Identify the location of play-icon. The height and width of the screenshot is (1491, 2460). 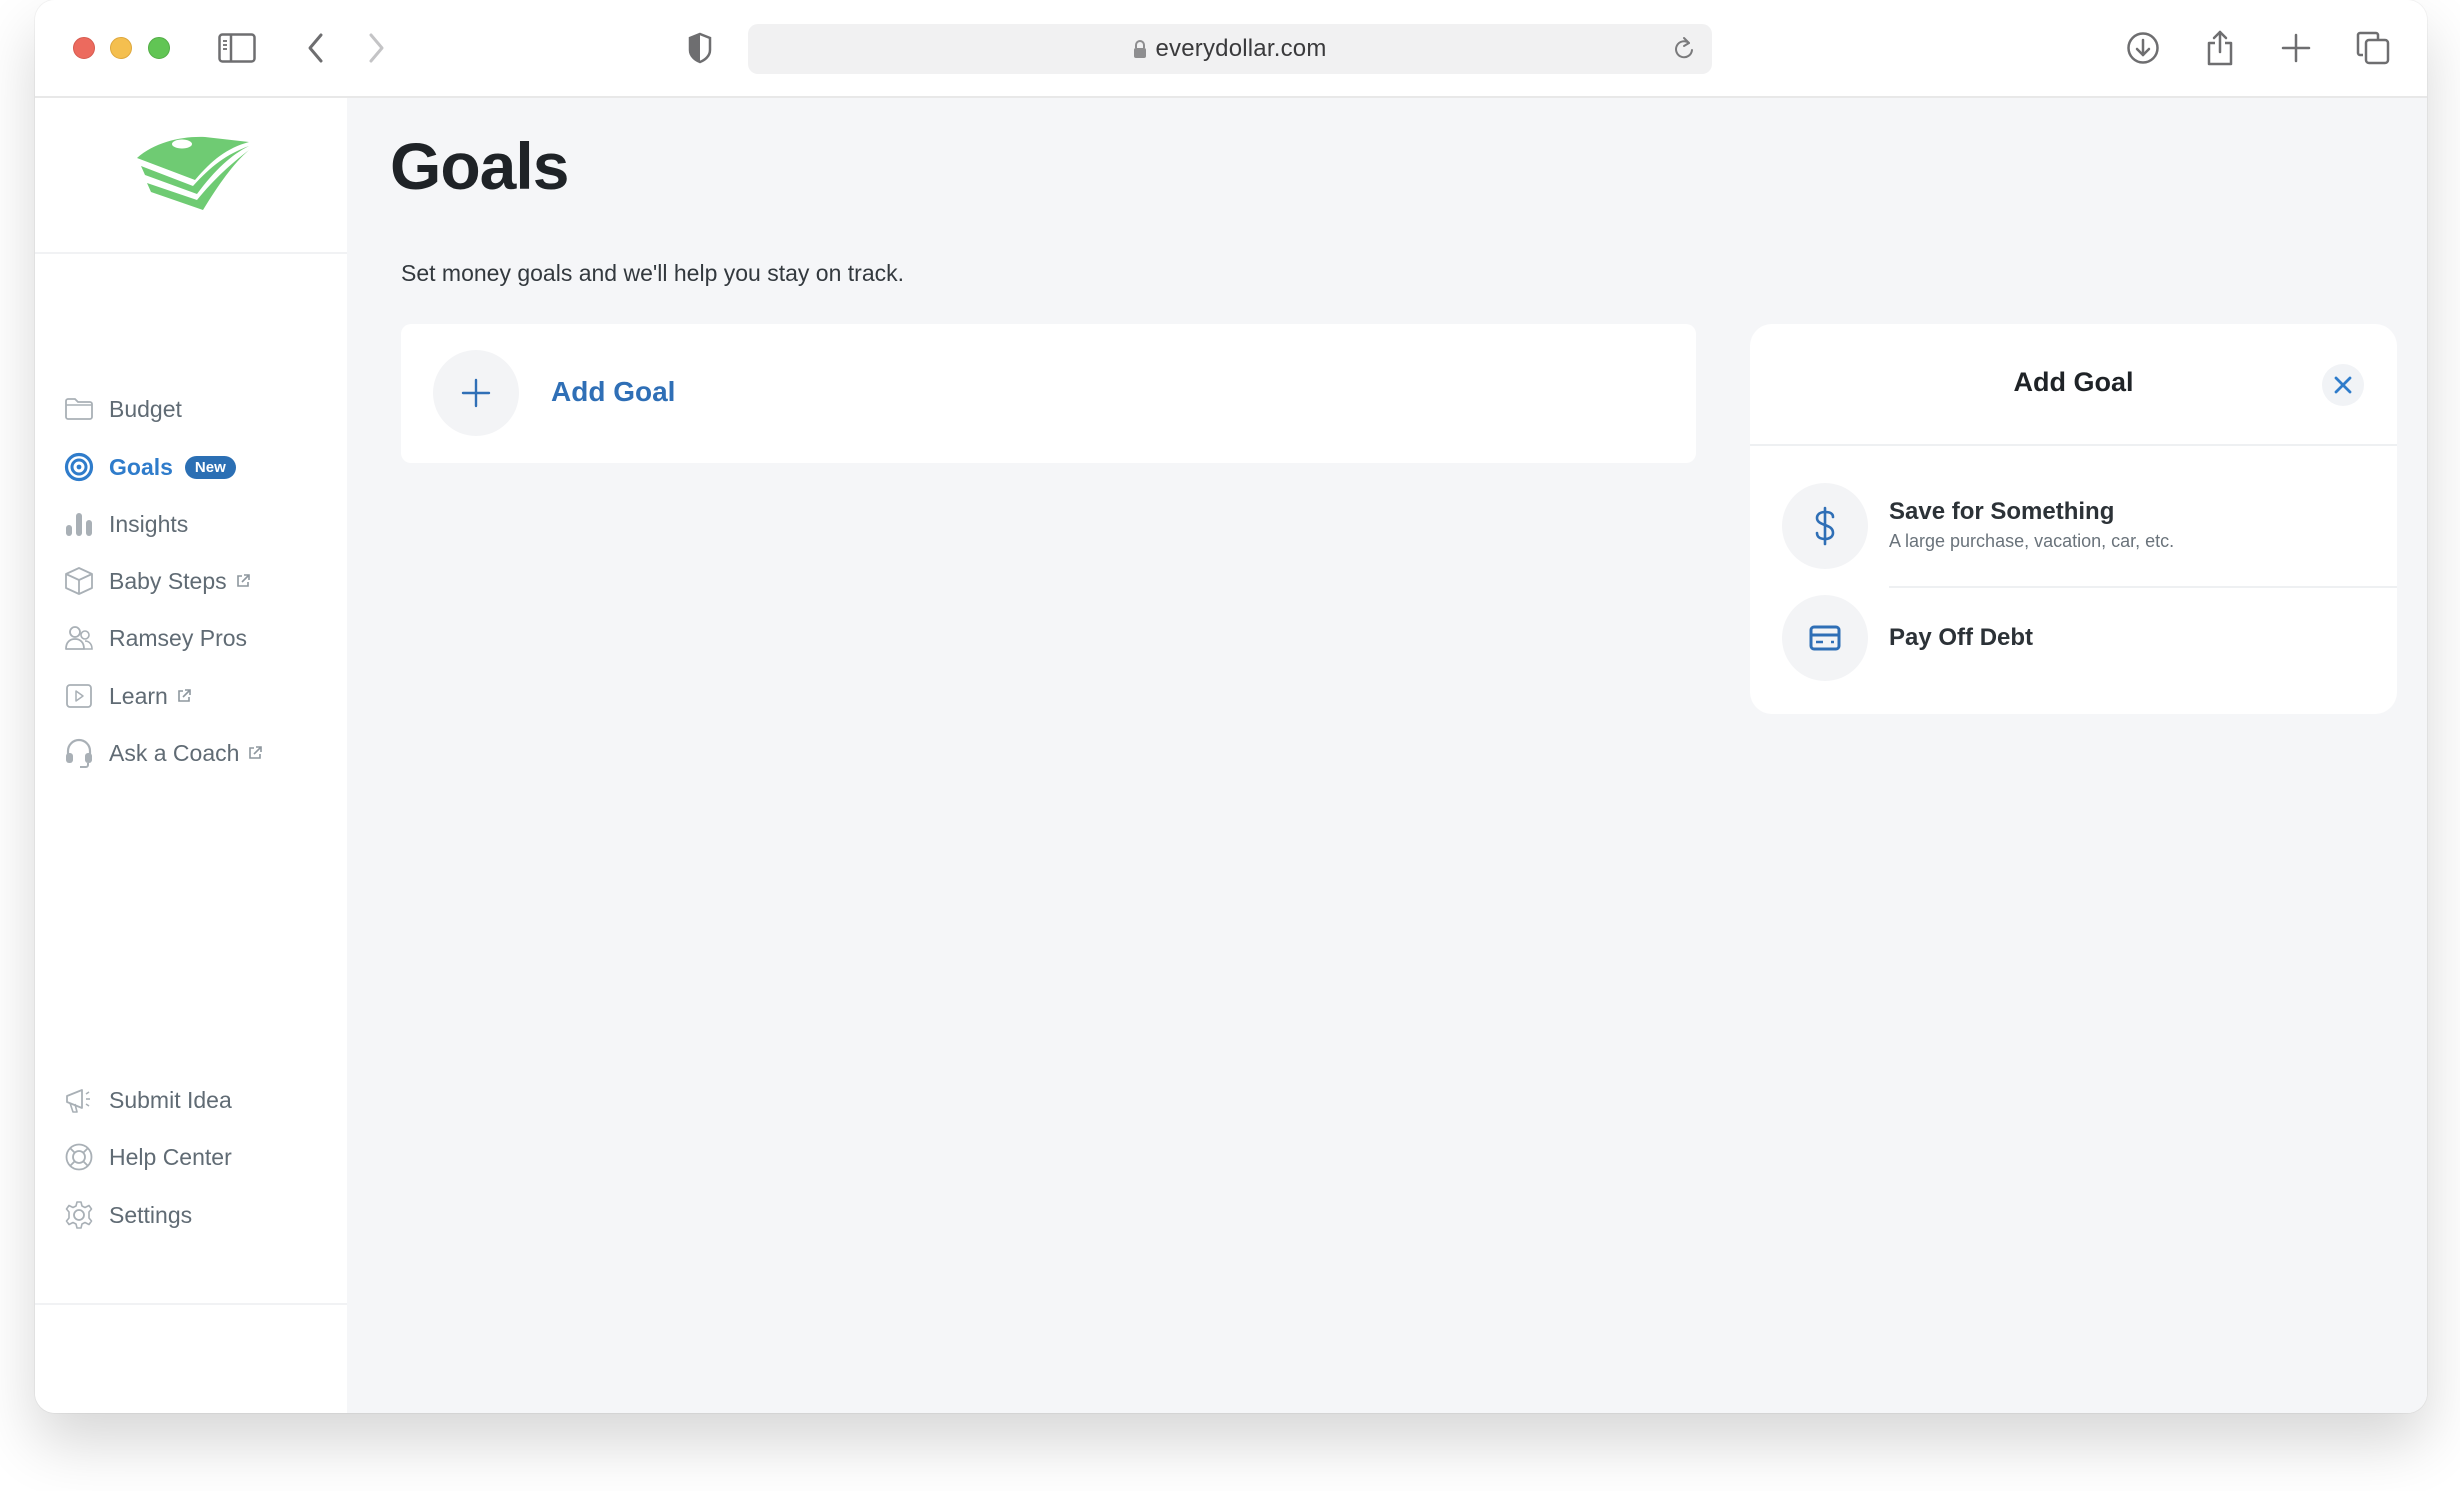
(79, 696).